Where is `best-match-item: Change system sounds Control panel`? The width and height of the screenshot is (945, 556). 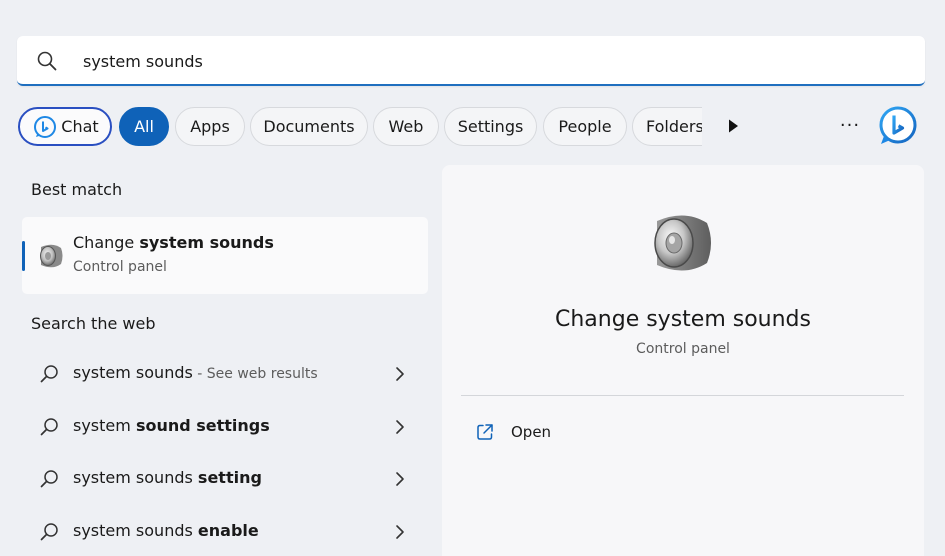
best-match-item: Change system sounds Control panel is located at coordinates (225, 255).